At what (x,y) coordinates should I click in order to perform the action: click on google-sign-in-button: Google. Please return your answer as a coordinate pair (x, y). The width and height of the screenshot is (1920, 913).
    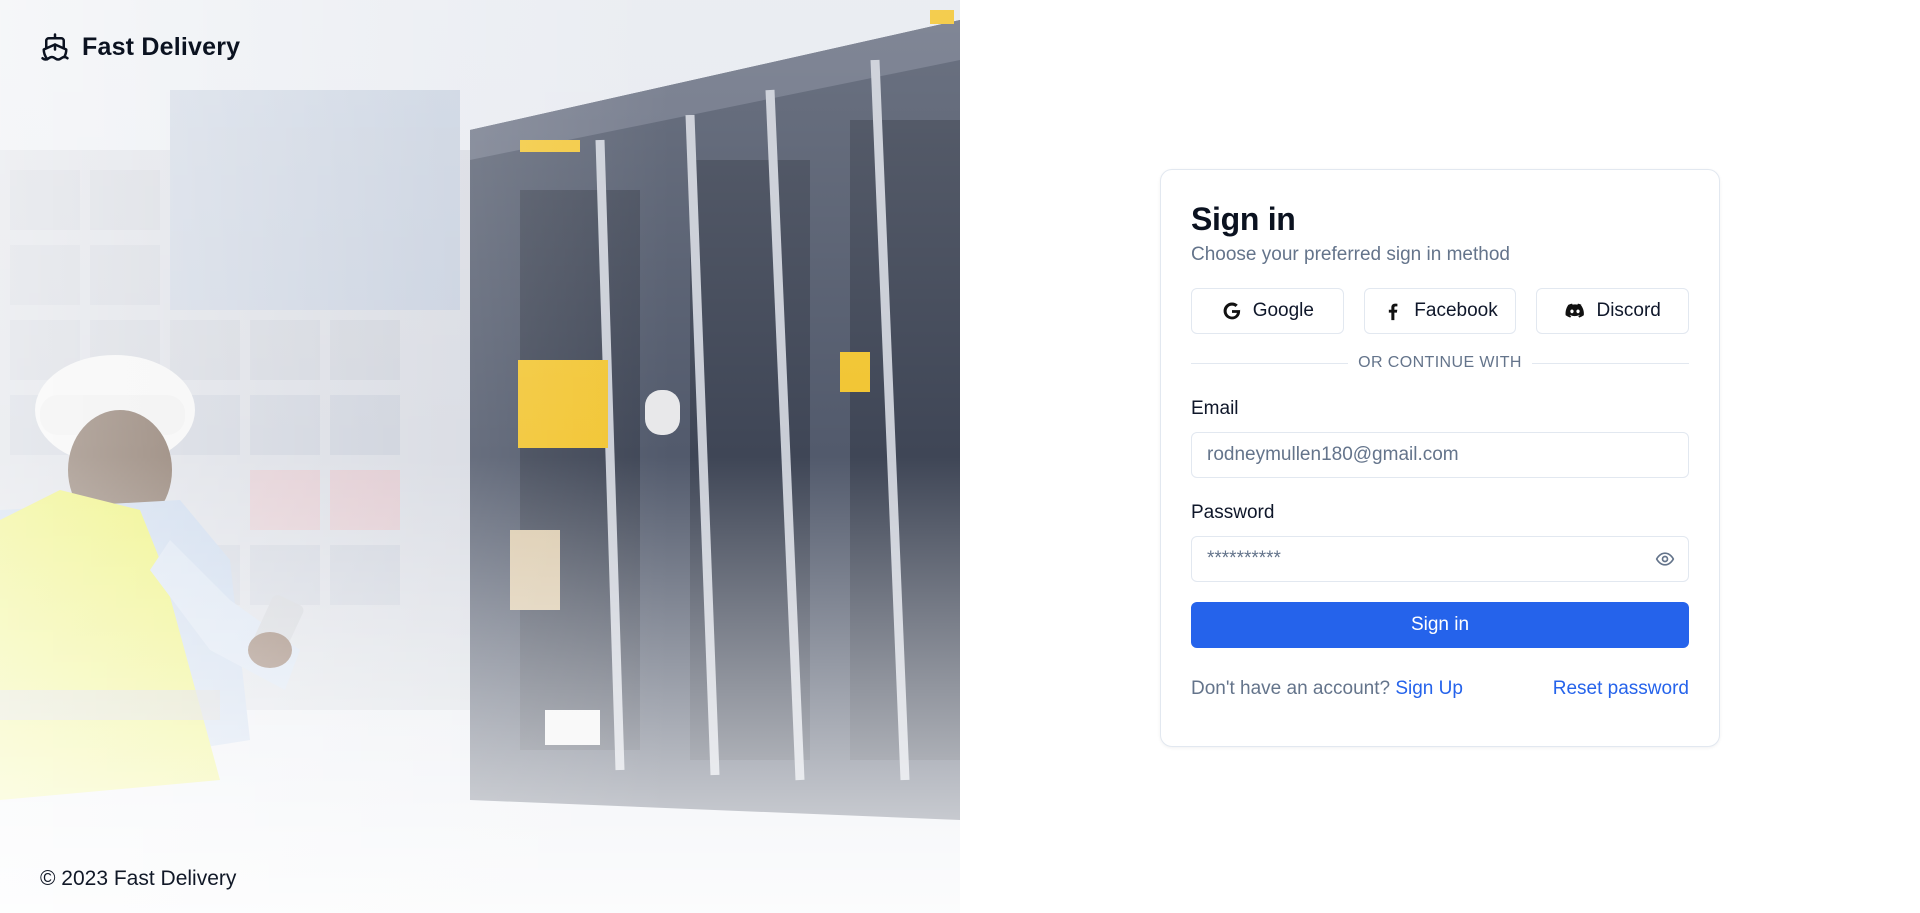
    Looking at the image, I should click on (1267, 311).